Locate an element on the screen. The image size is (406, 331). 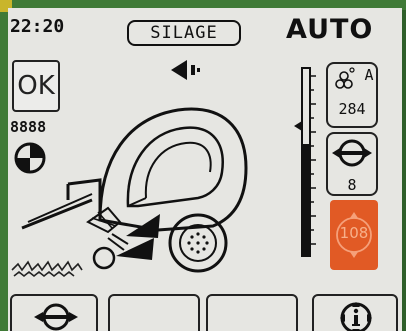
softkey-info is located at coordinates (355, 312).